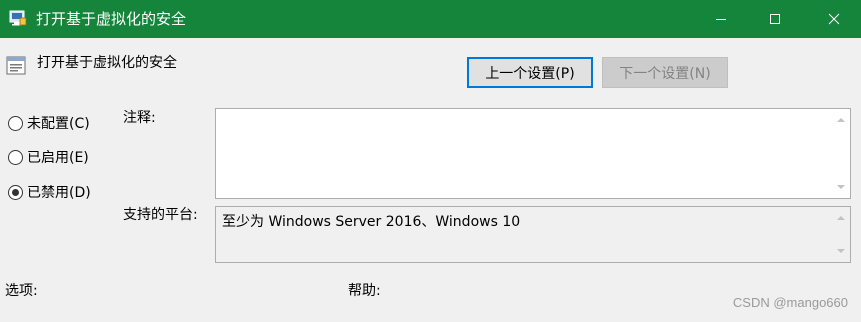 This screenshot has width=861, height=322. What do you see at coordinates (139, 118) in the screenshot?
I see `comment-label: 注释:` at bounding box center [139, 118].